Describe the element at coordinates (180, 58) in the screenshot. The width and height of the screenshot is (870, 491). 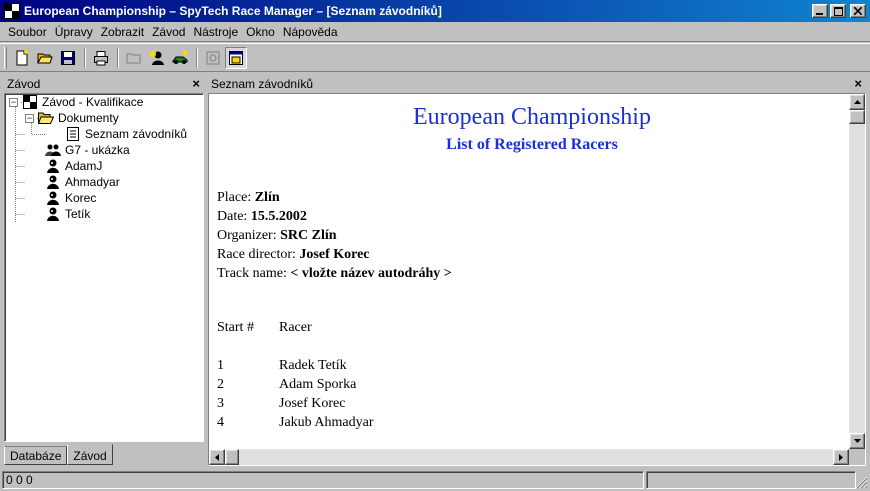
I see `race-car-button` at that location.